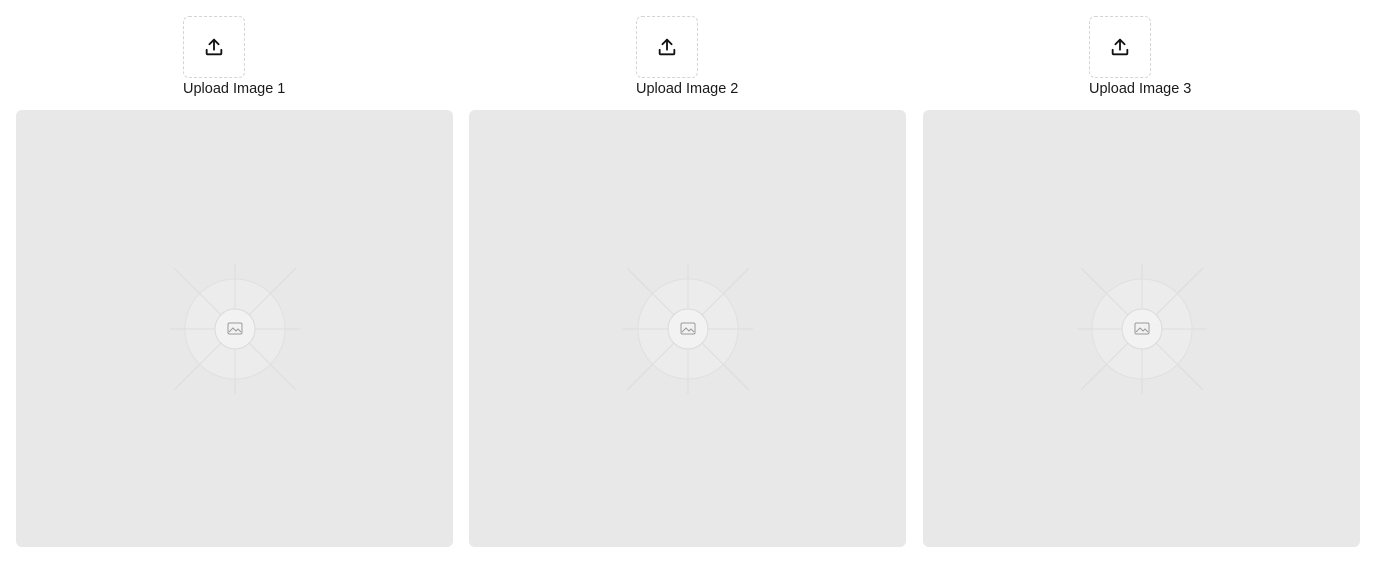  What do you see at coordinates (687, 89) in the screenshot?
I see `upload-label-2: Upload Image 2` at bounding box center [687, 89].